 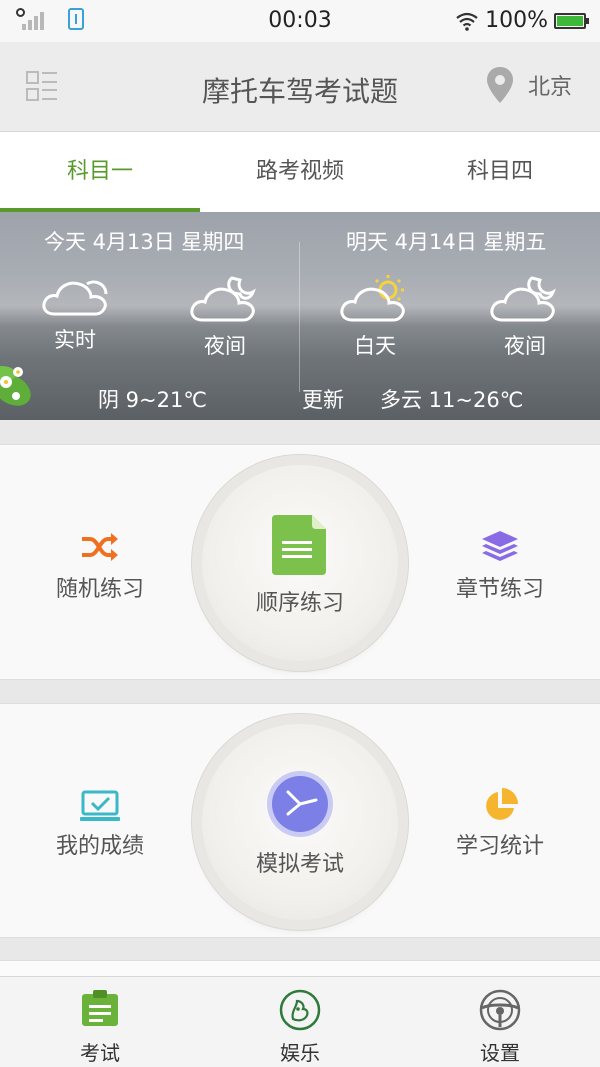 I want to click on subject-tabs: 科目一 路考视频 科目四, so click(x=300, y=172).